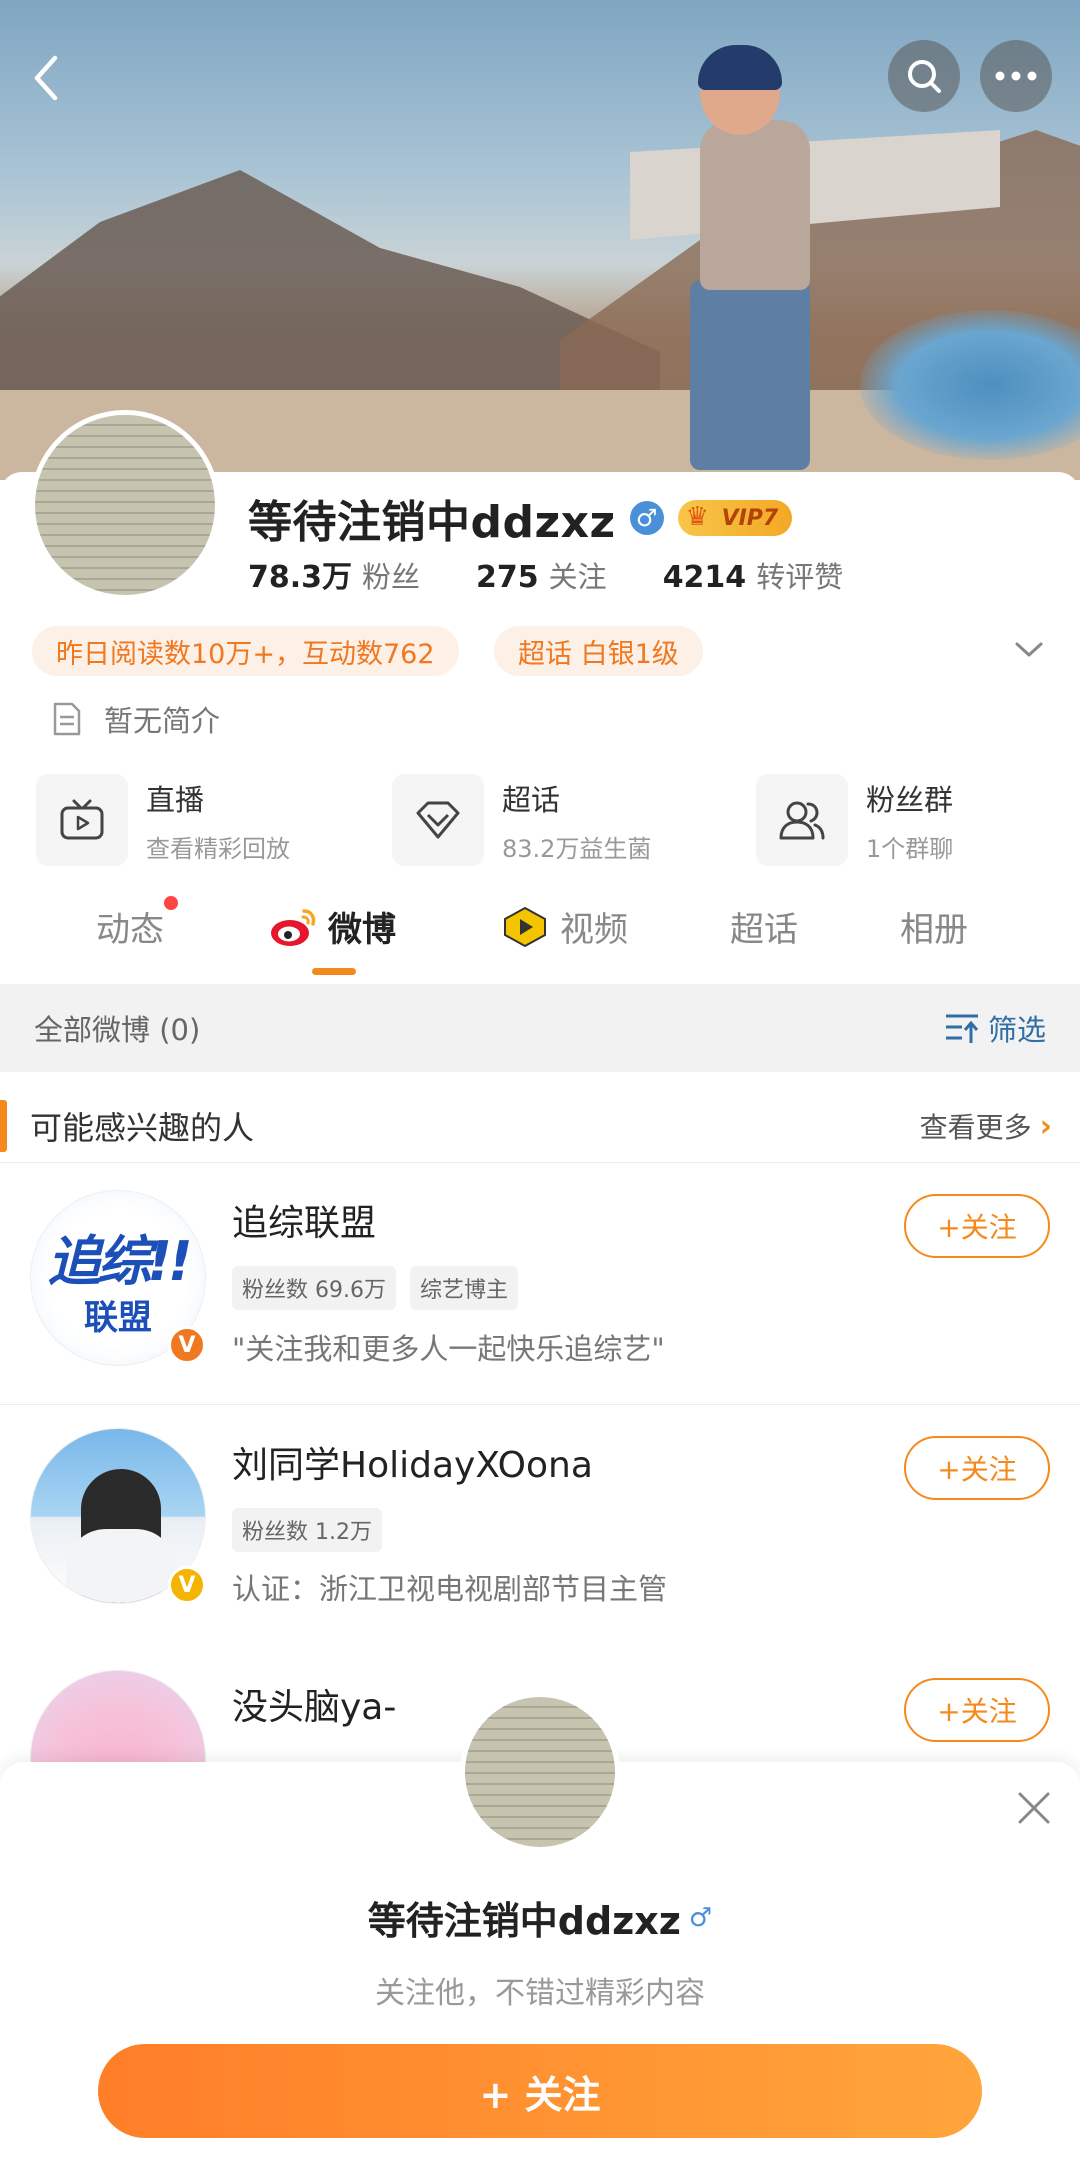 This screenshot has height=2167, width=1080. What do you see at coordinates (119, 1261) in the screenshot?
I see `avatar-logo-text: 追综!!` at bounding box center [119, 1261].